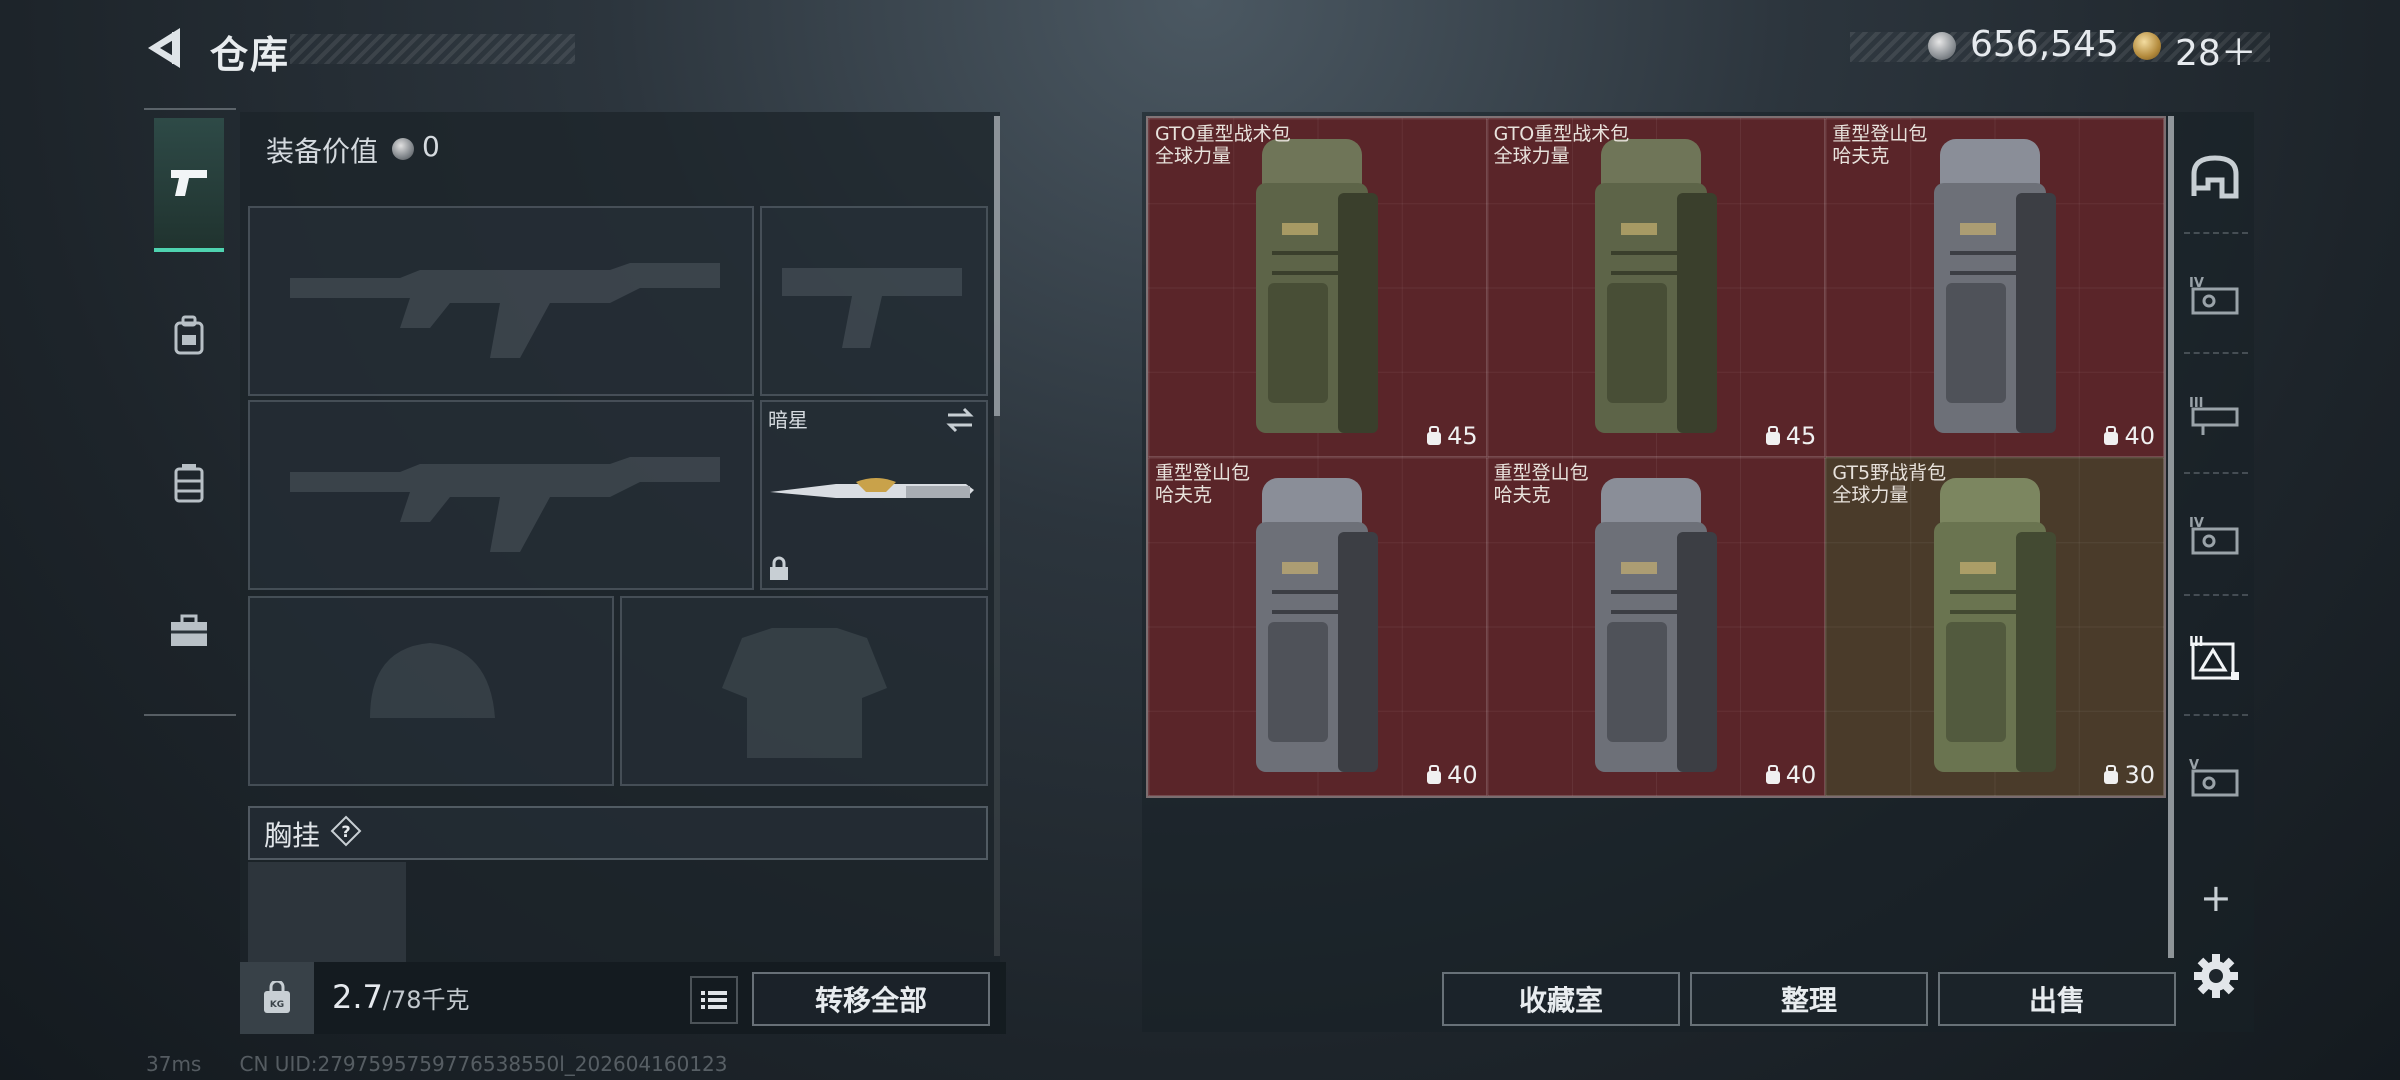  Describe the element at coordinates (174, 1064) in the screenshot. I see `ping: 37ms` at that location.